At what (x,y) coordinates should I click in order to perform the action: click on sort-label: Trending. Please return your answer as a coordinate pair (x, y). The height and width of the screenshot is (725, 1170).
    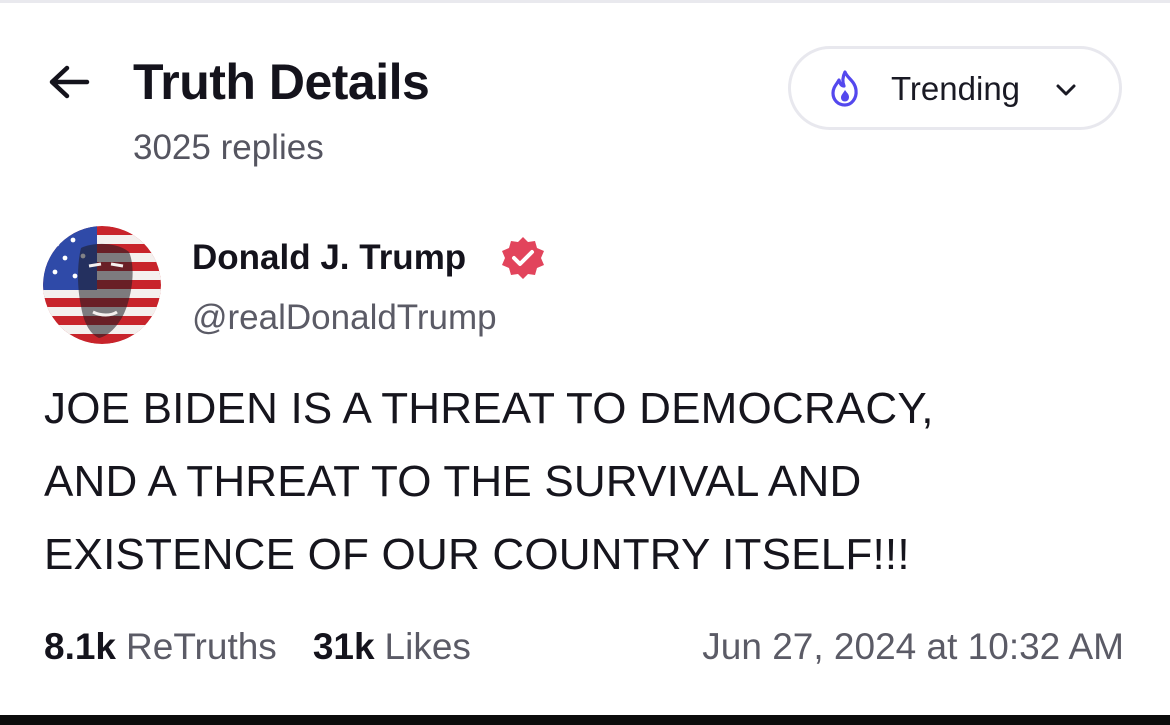
    Looking at the image, I should click on (956, 88).